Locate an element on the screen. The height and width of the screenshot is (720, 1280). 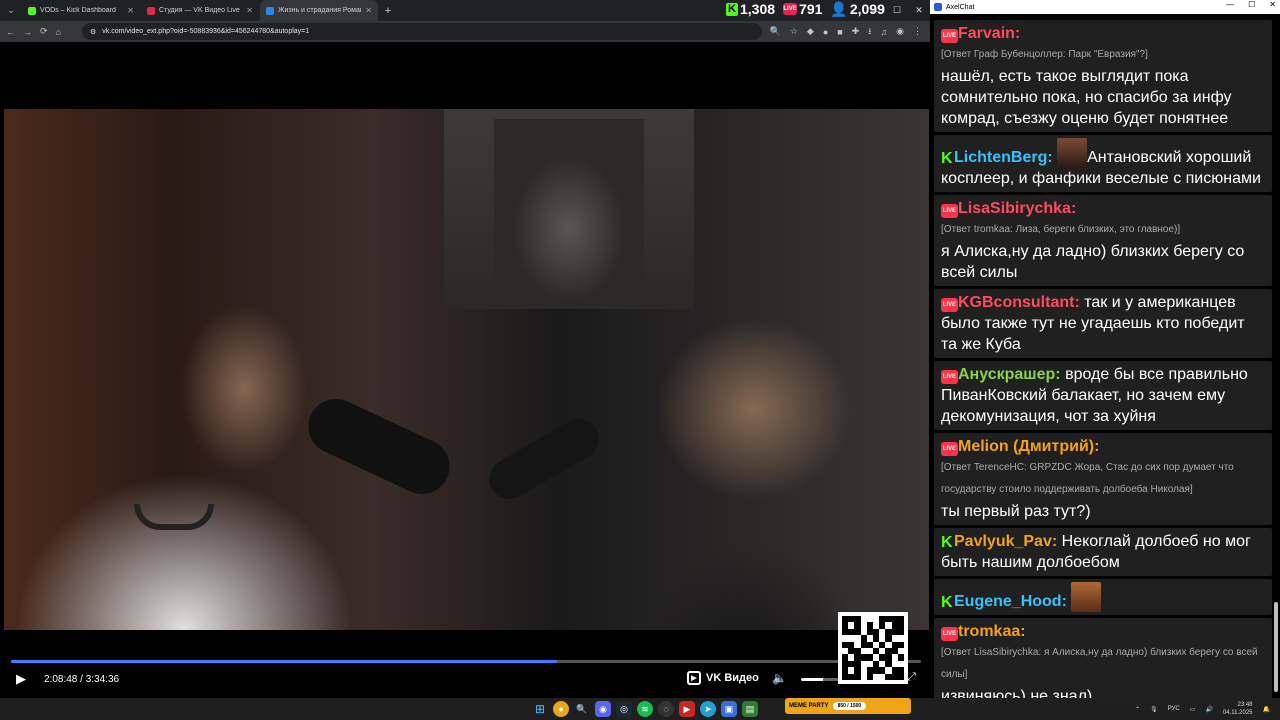
progress-bar is located at coordinates (466, 661).